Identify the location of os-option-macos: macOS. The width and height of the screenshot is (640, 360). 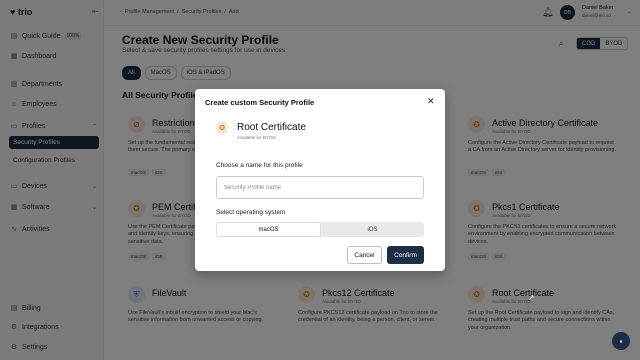
(268, 229).